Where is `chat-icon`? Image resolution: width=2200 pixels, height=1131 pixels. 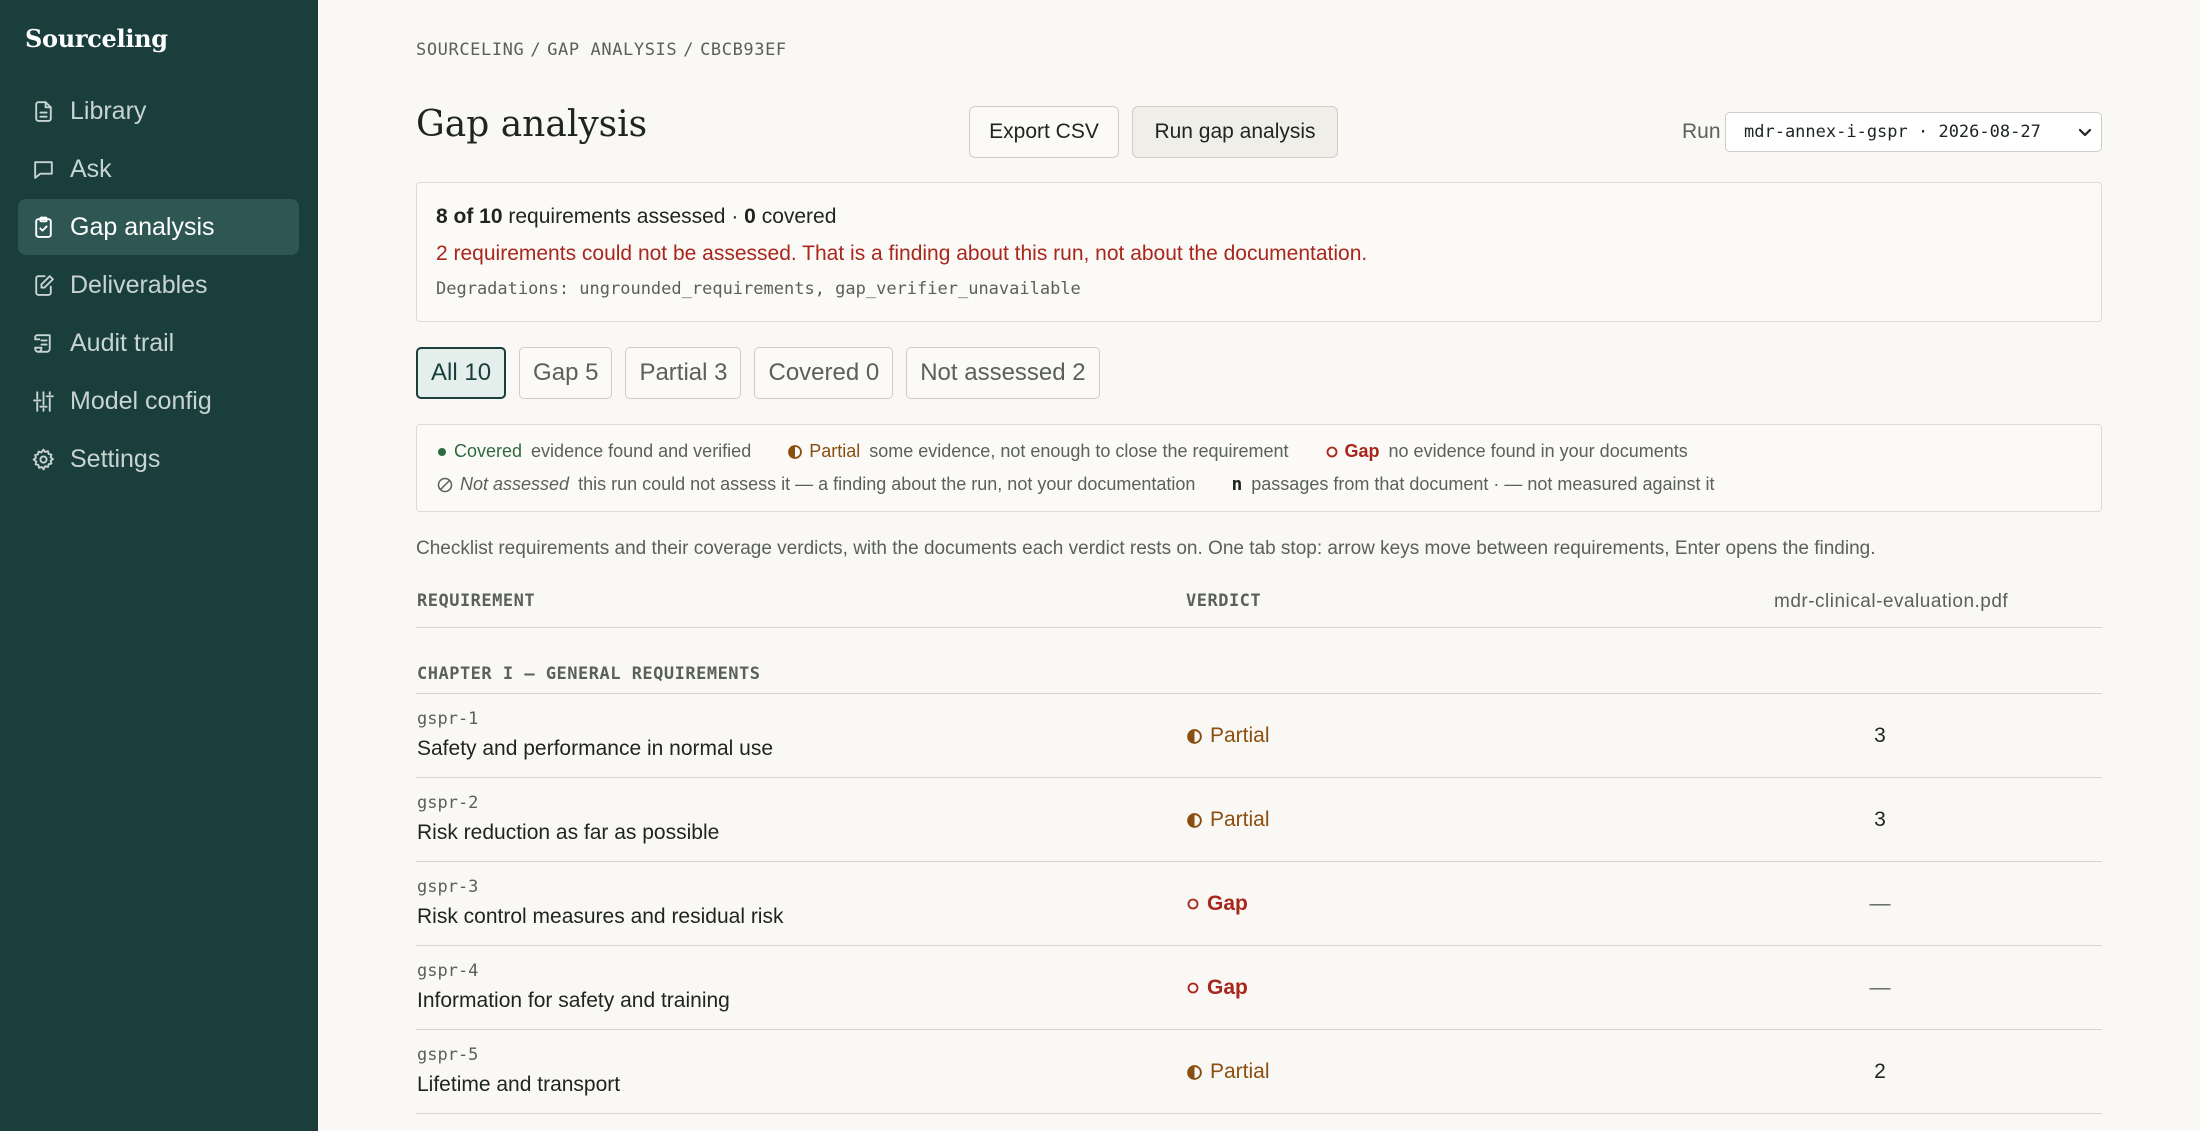
chat-icon is located at coordinates (43, 169).